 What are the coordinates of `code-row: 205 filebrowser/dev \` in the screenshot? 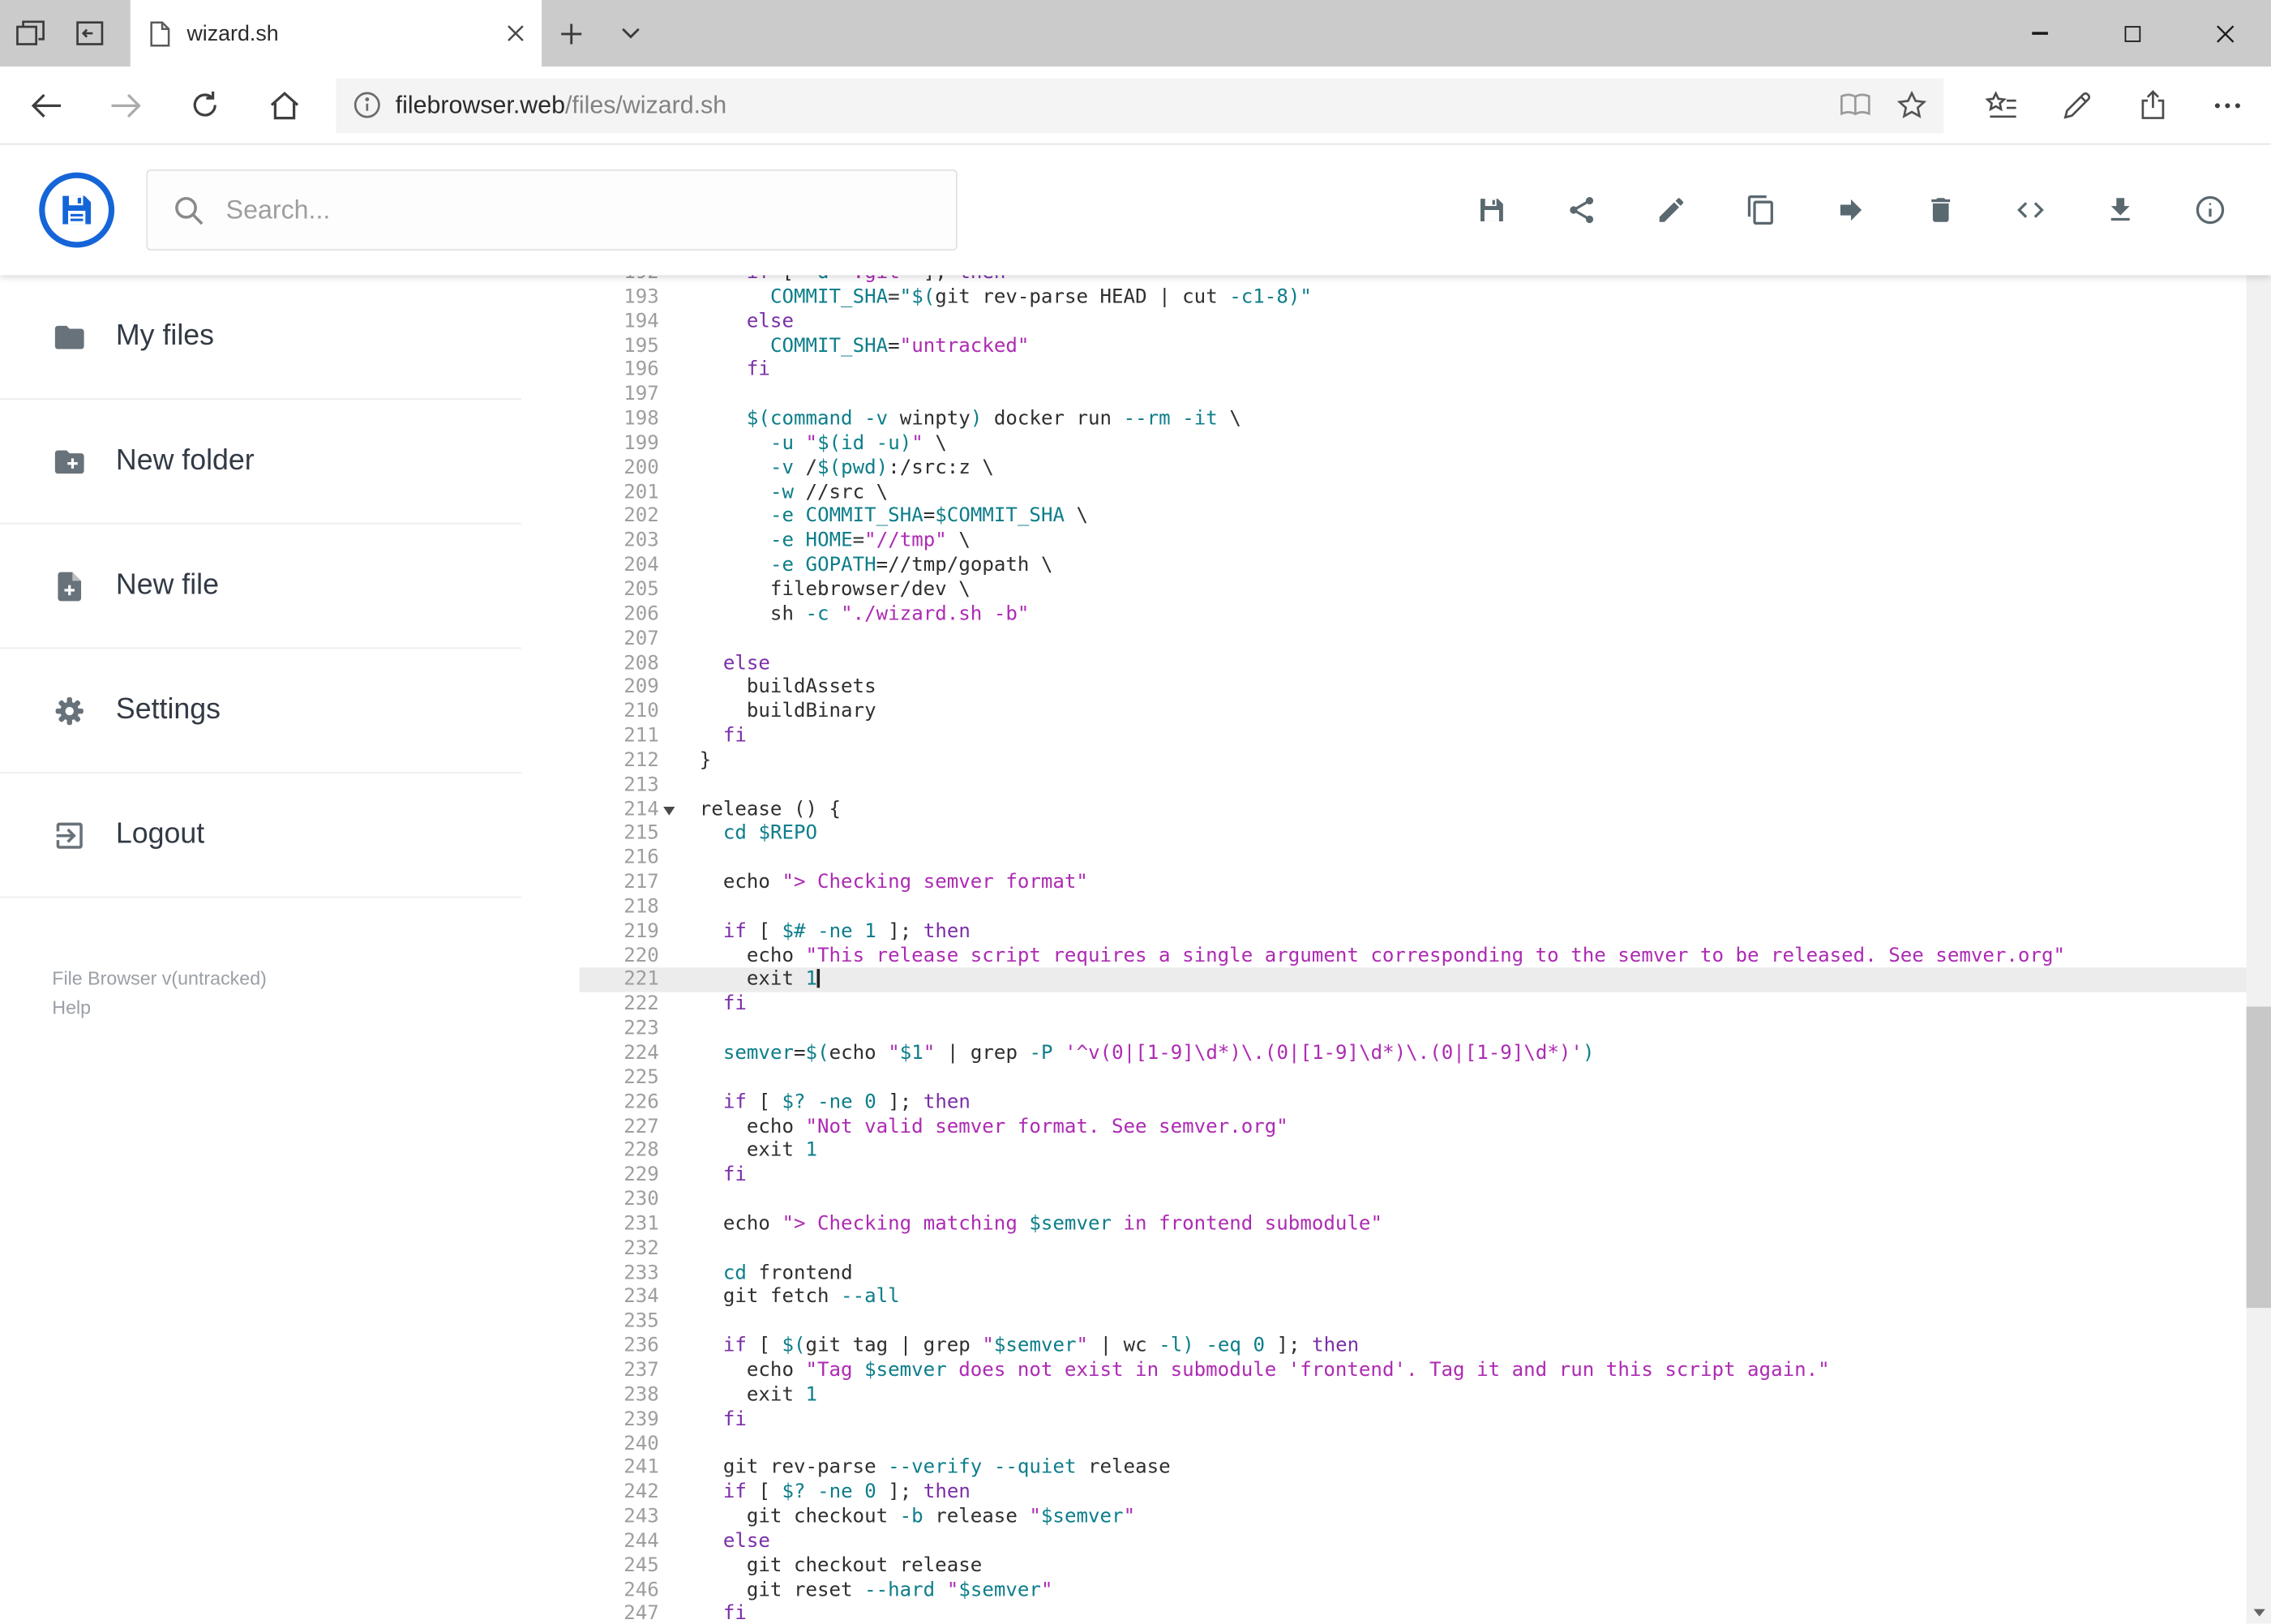 It's located at (1414, 590).